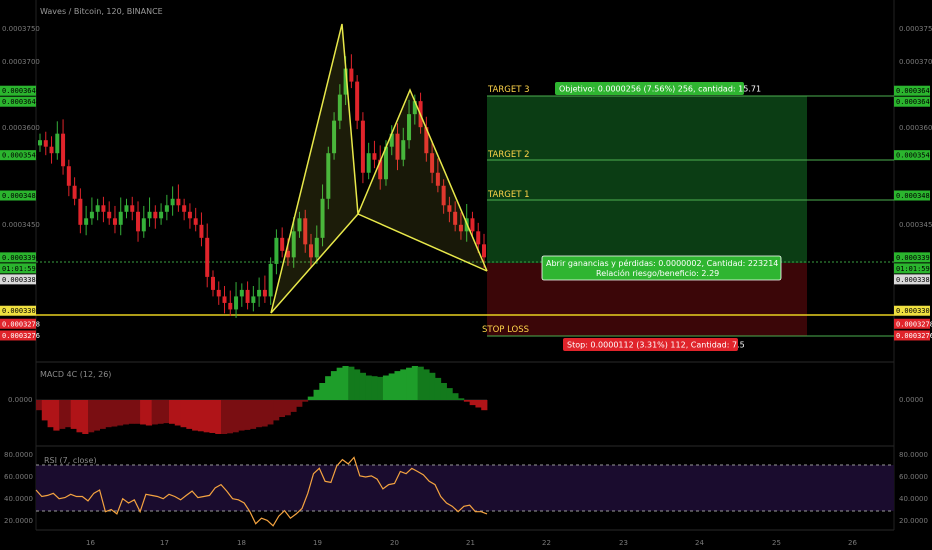 This screenshot has height=550, width=932. I want to click on price-tick-right: 0.0003450, so click(915, 225).